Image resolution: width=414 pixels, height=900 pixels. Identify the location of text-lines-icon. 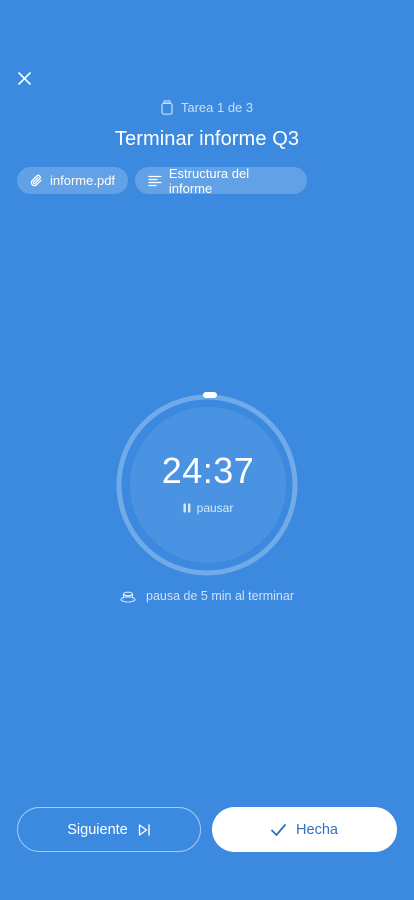
(155, 180).